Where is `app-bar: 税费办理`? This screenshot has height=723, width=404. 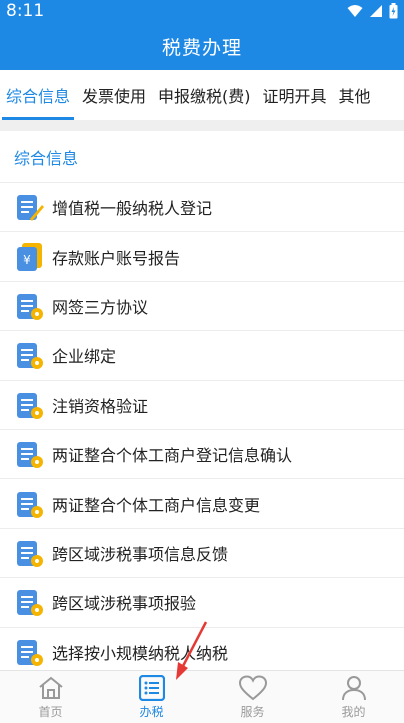
app-bar: 税费办理 is located at coordinates (202, 46).